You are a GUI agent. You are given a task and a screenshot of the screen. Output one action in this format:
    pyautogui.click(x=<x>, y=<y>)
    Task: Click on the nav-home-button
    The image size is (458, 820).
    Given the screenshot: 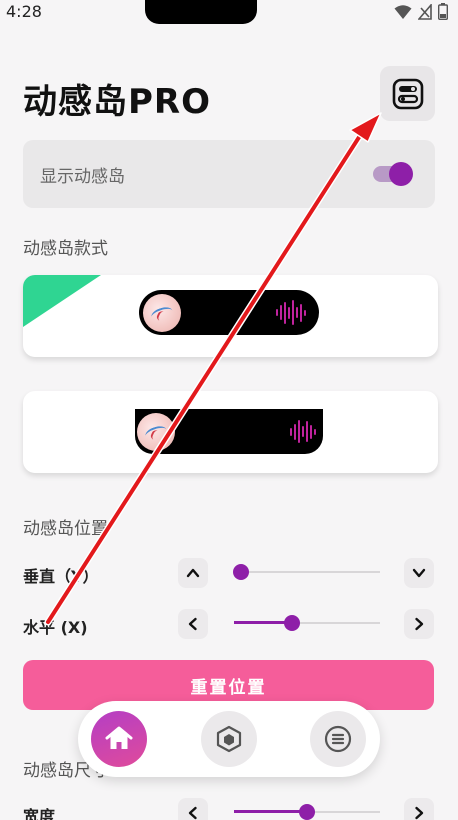 What is the action you would take?
    pyautogui.click(x=119, y=739)
    